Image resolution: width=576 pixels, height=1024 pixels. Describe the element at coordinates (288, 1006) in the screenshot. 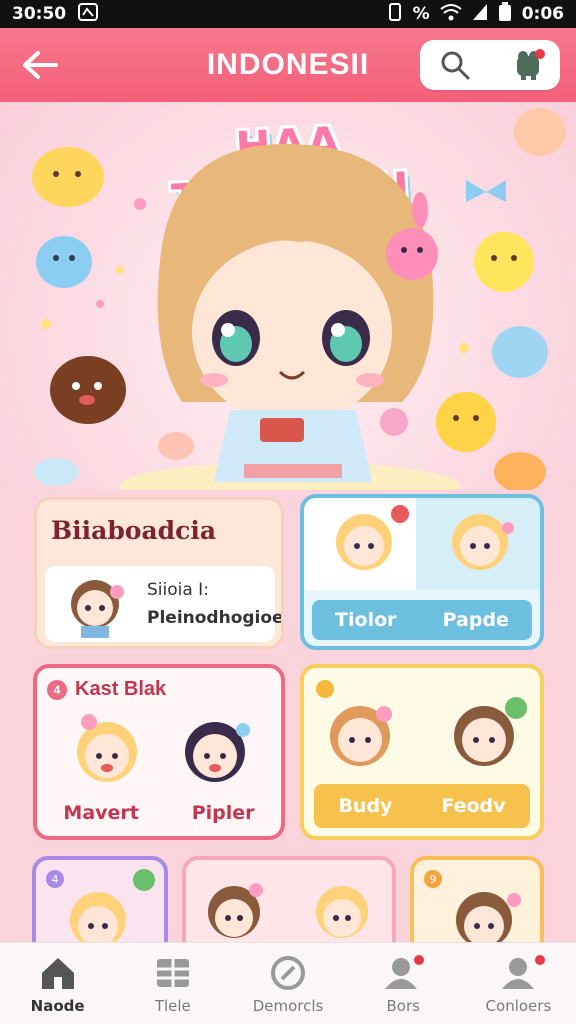

I see `nav-label: Demorcls` at that location.